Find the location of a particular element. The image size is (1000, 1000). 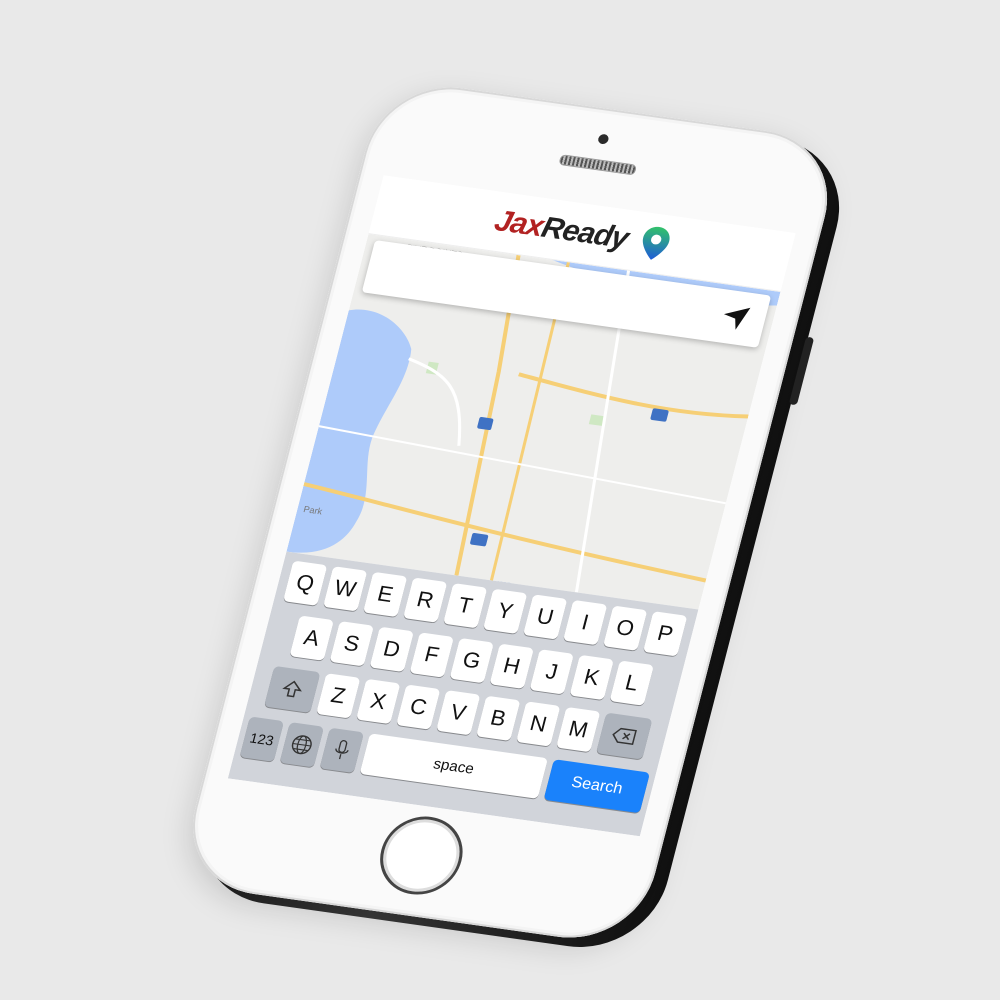

microphone-icon is located at coordinates (342, 750).